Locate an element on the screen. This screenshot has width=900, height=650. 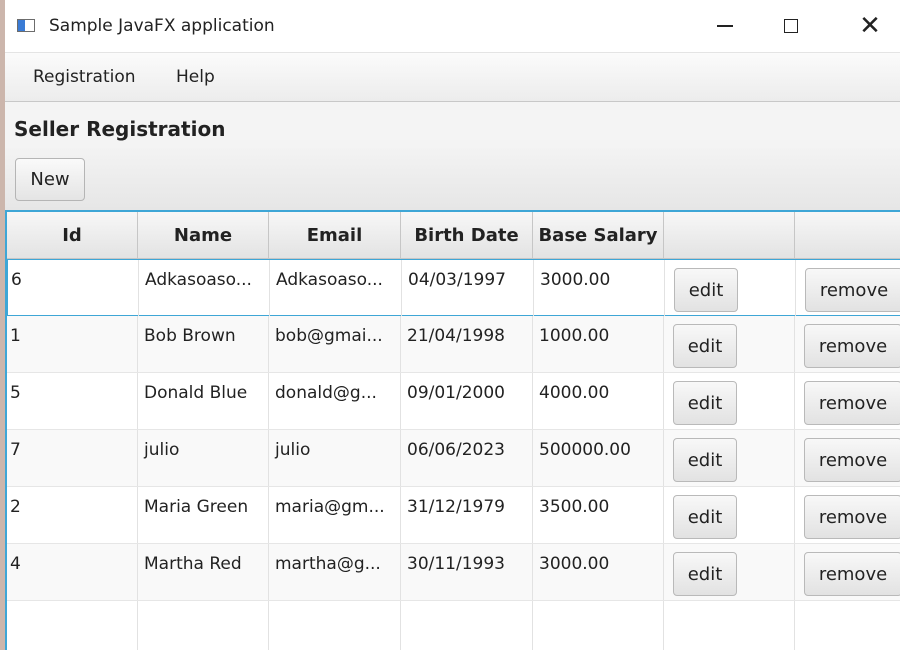
cell-email: julio is located at coordinates (335, 458).